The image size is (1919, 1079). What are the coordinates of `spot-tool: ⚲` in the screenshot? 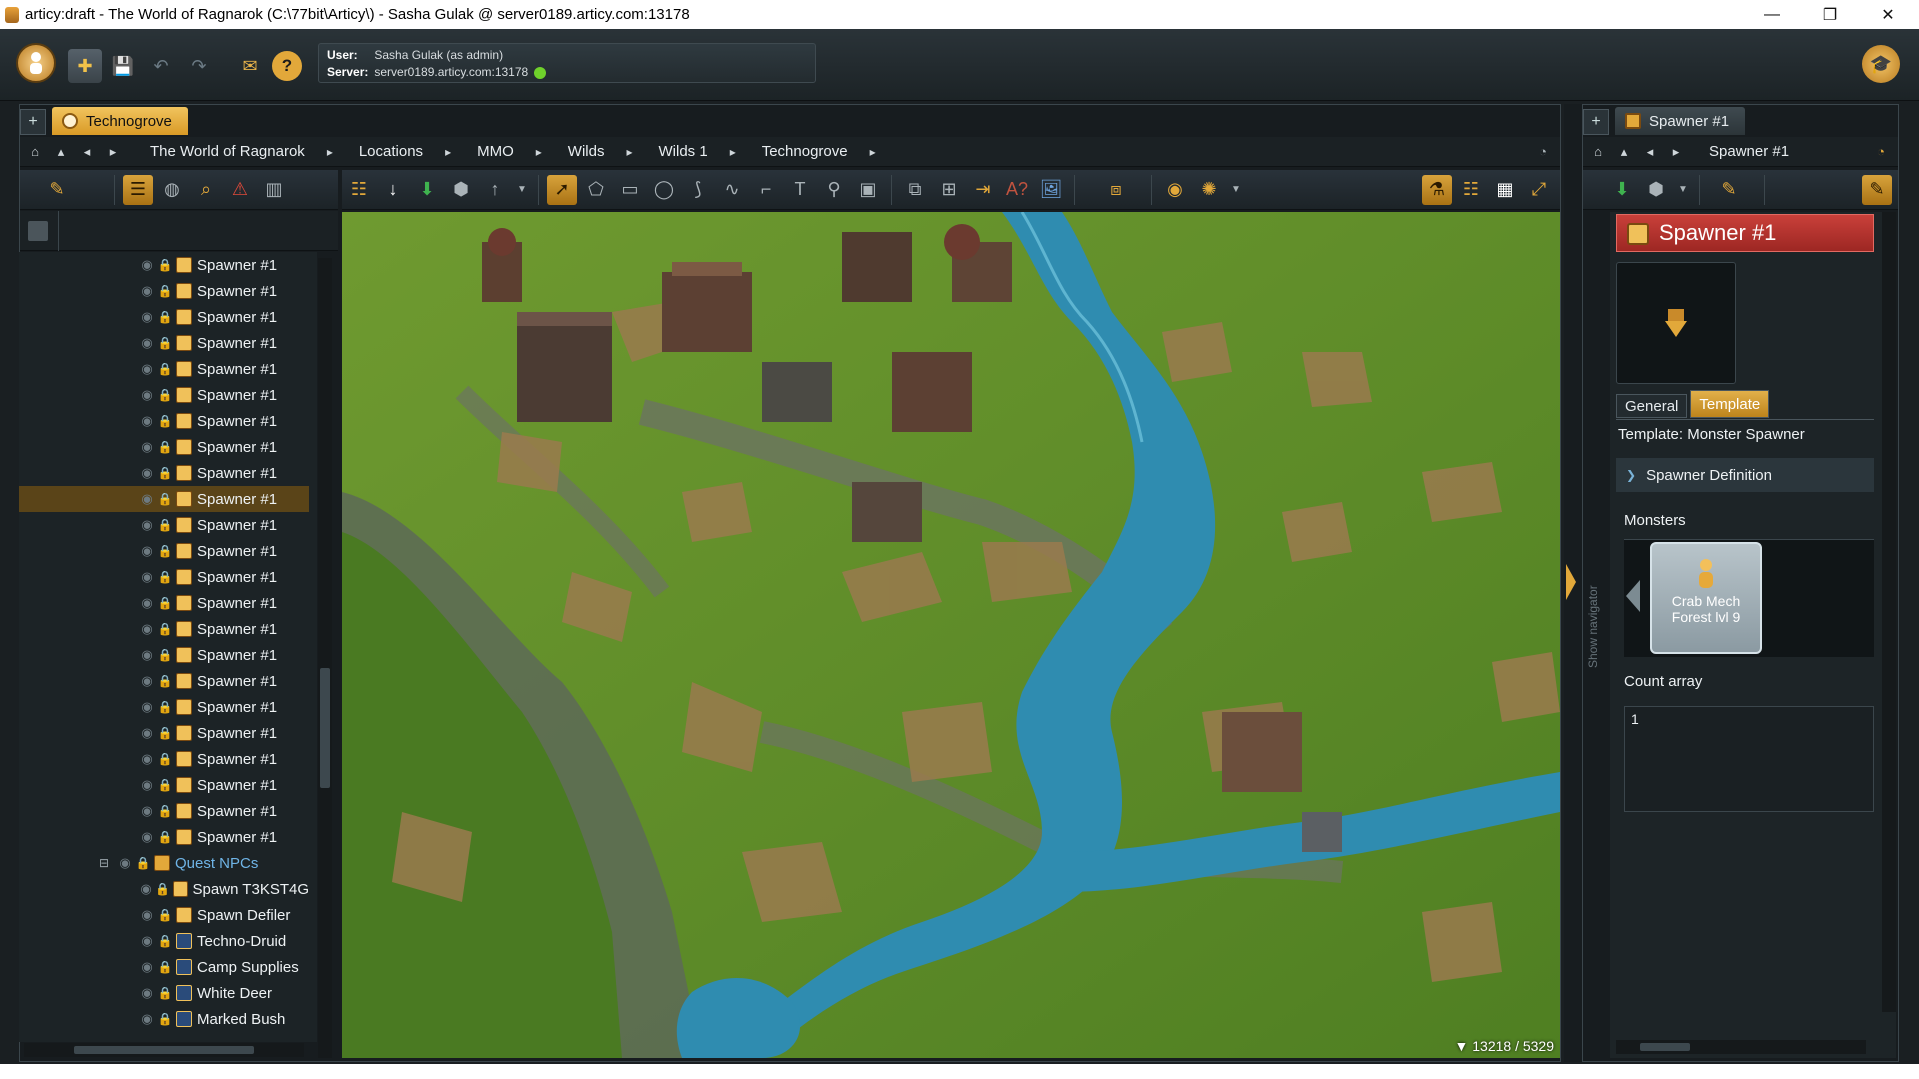 It's located at (834, 190).